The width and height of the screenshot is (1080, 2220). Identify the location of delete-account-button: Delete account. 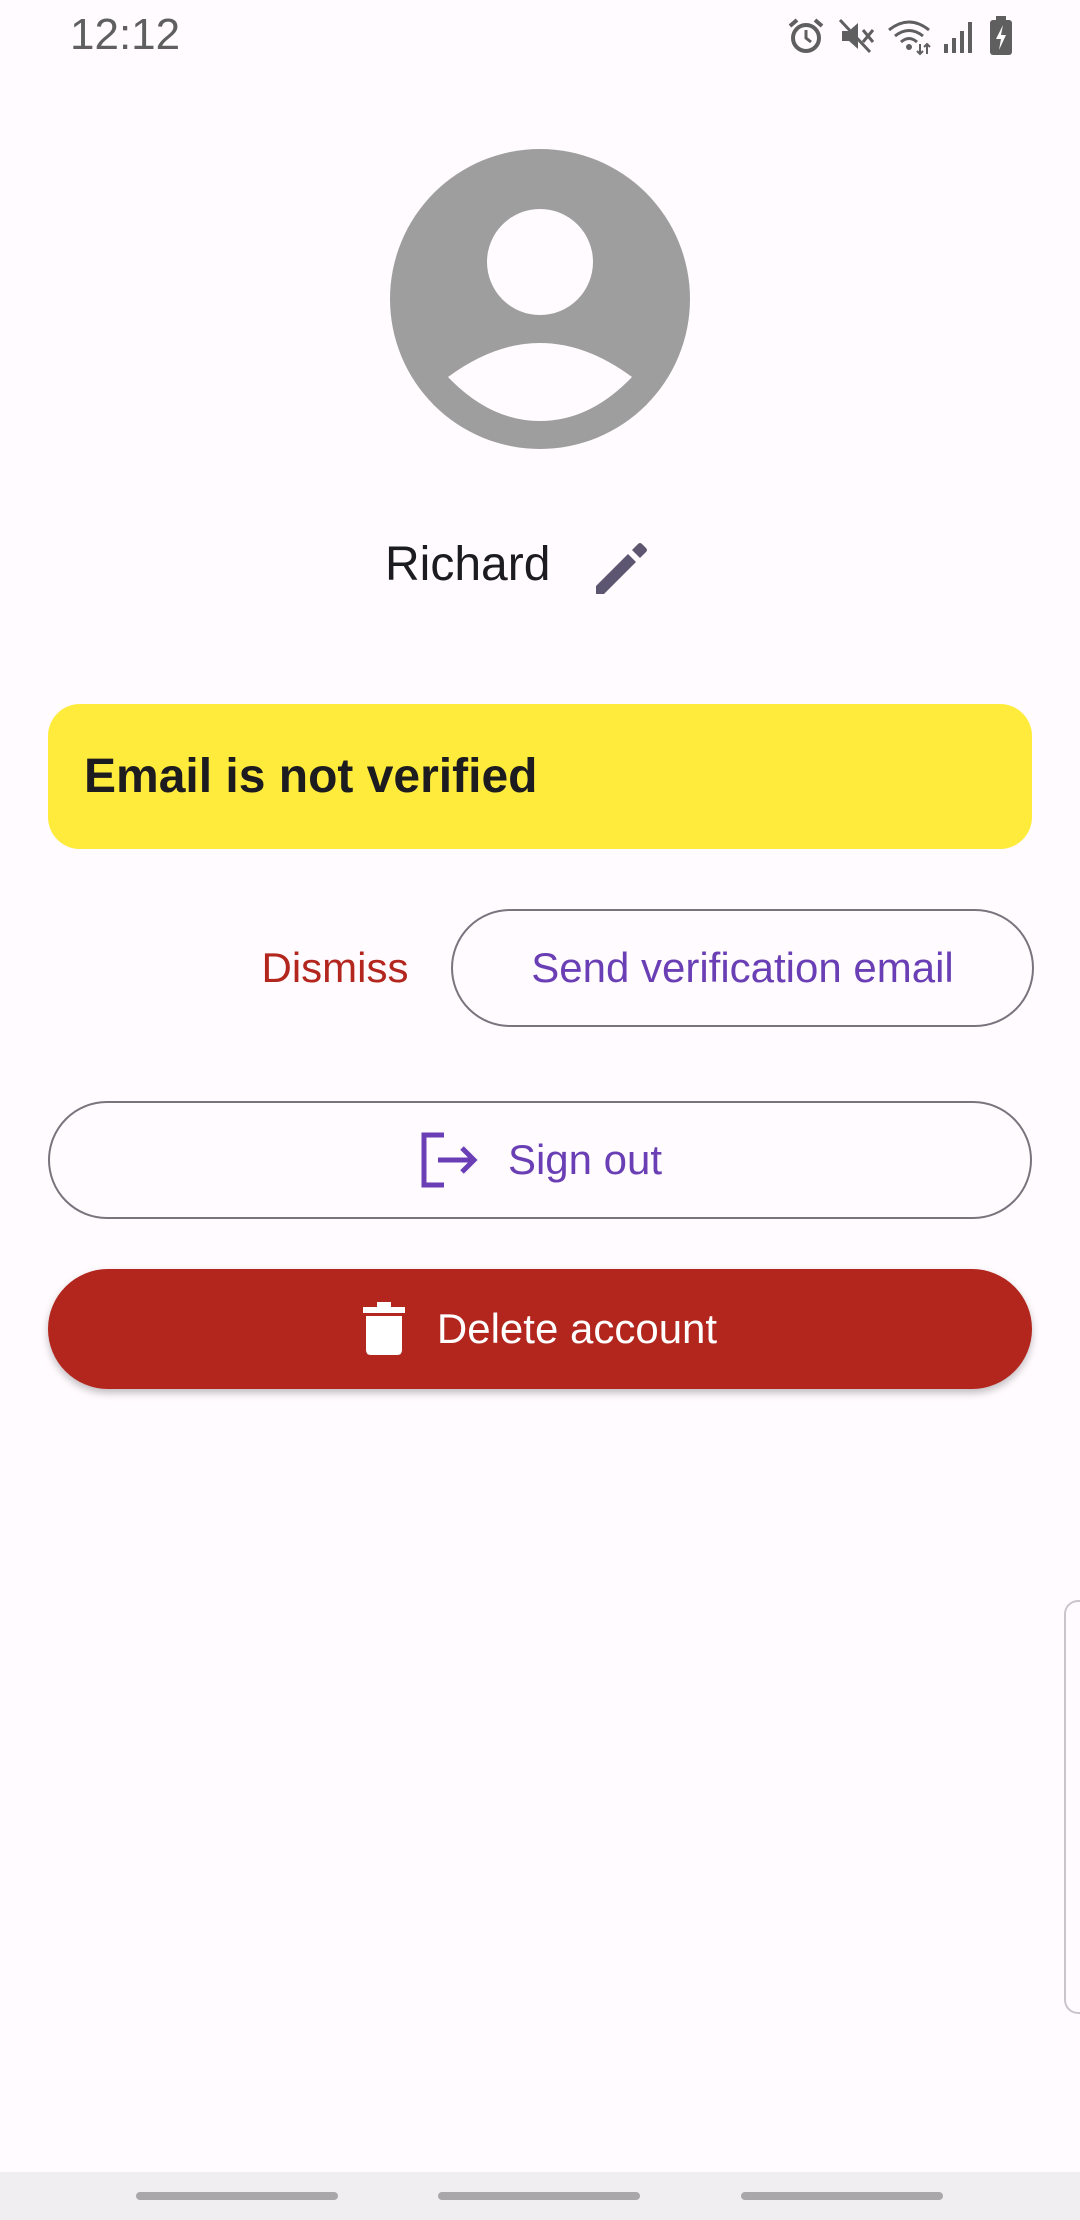
(540, 1329).